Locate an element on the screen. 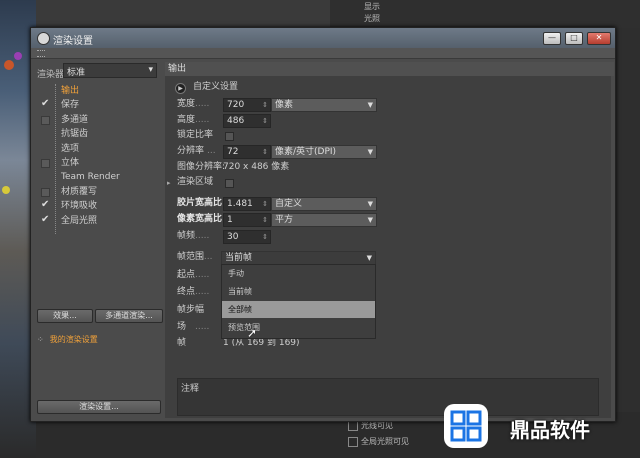  tree-item-label: 多通道 is located at coordinates (75, 119).